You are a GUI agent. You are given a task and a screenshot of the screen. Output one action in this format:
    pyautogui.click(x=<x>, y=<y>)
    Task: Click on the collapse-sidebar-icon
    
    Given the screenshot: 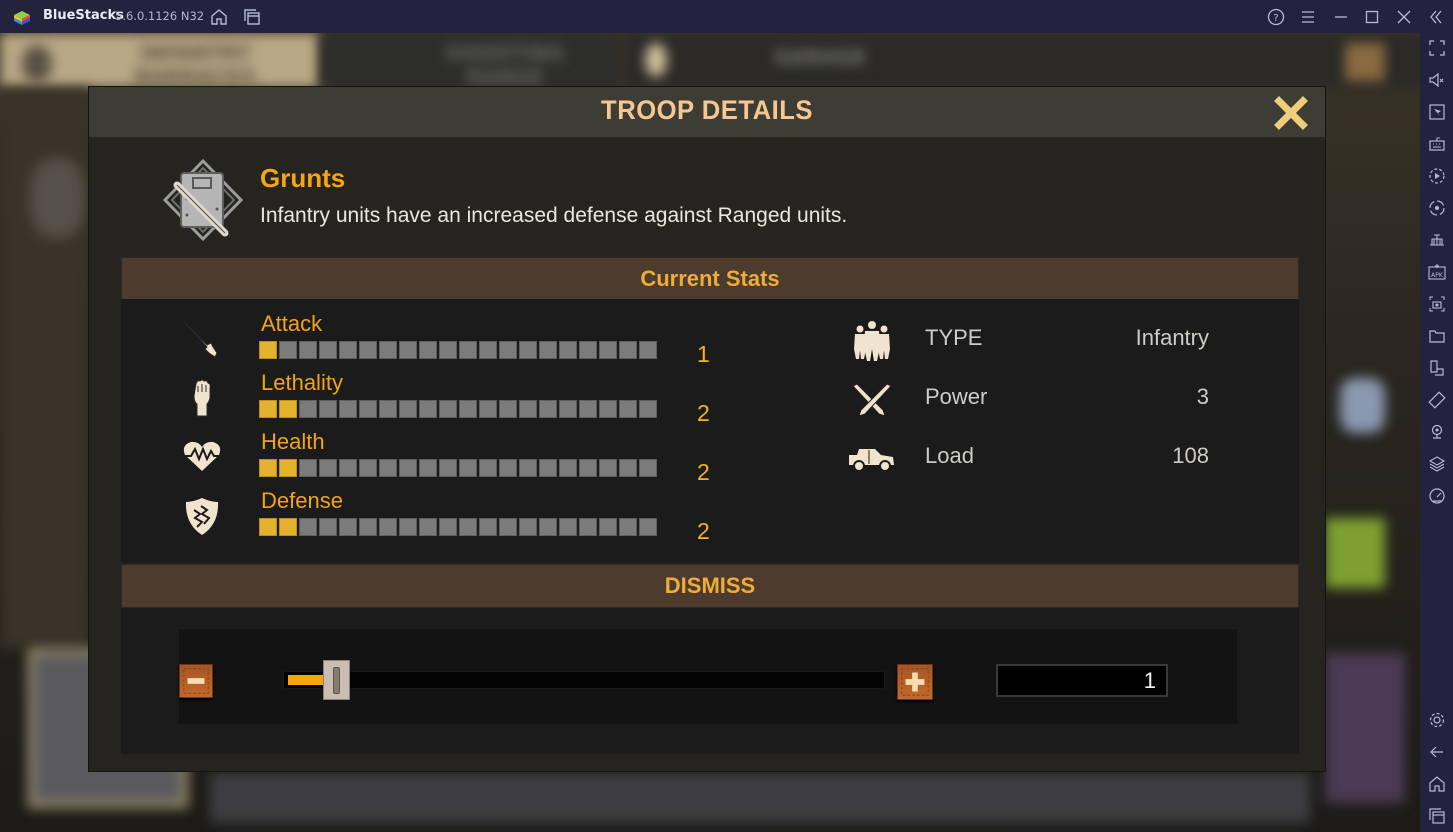 What is the action you would take?
    pyautogui.click(x=1436, y=17)
    